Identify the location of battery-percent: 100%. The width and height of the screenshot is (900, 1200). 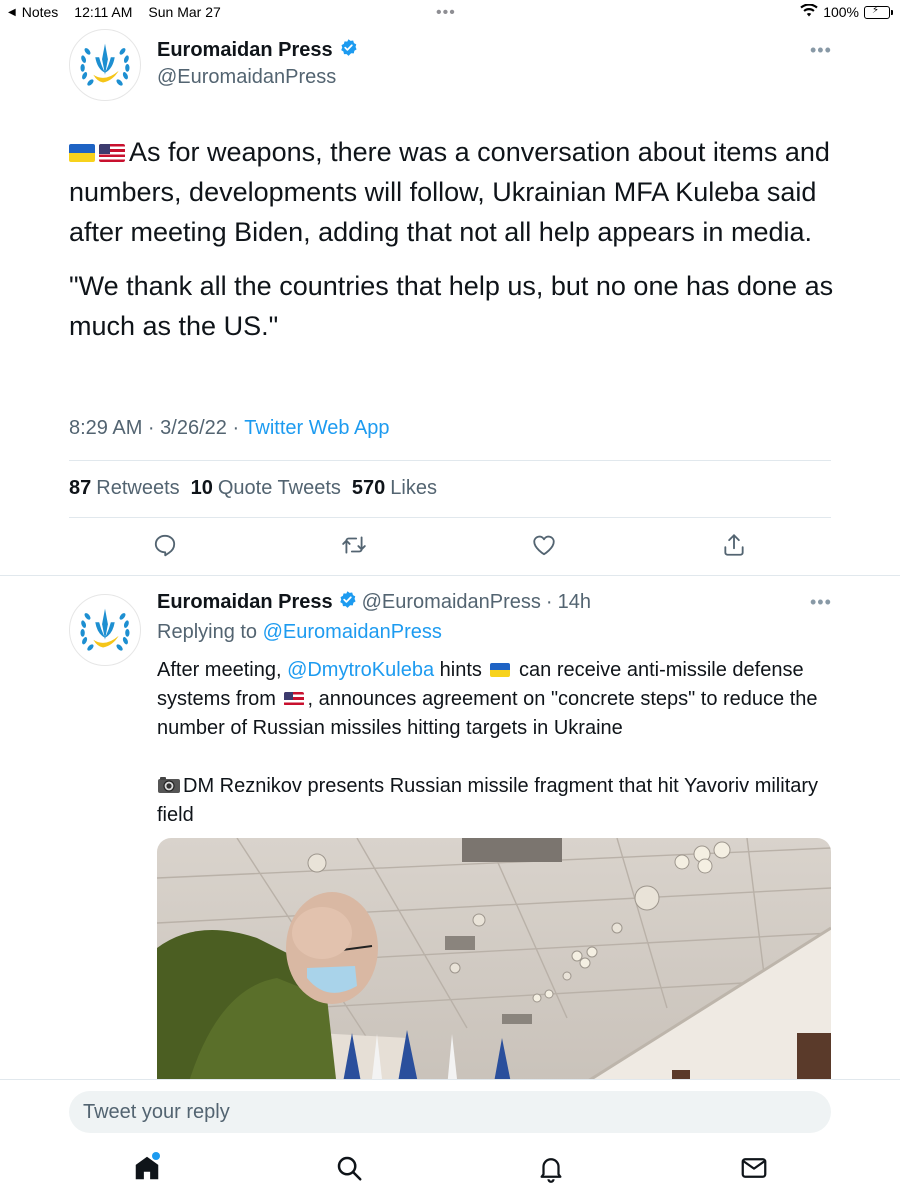
(841, 12).